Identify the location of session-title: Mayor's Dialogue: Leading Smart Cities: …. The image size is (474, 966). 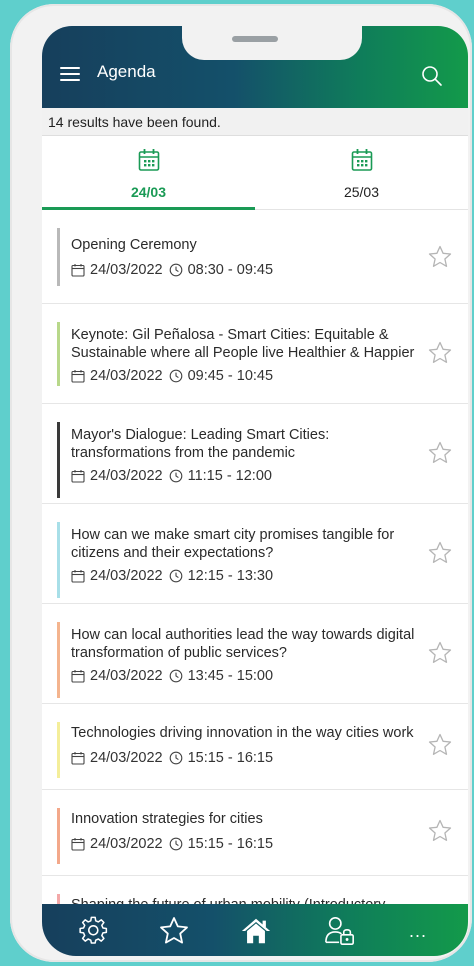
(200, 444).